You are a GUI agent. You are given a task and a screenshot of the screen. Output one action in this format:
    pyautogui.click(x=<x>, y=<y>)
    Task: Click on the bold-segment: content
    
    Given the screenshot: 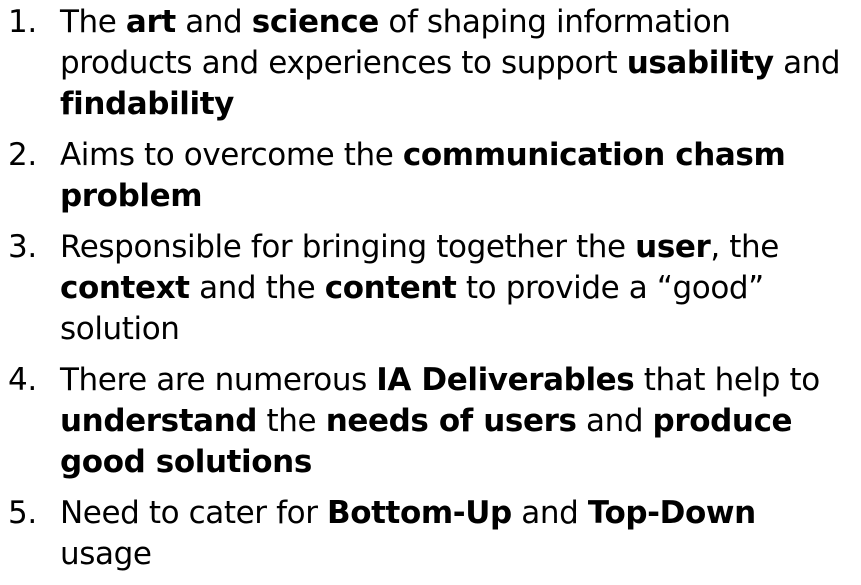 What is the action you would take?
    pyautogui.click(x=390, y=288)
    